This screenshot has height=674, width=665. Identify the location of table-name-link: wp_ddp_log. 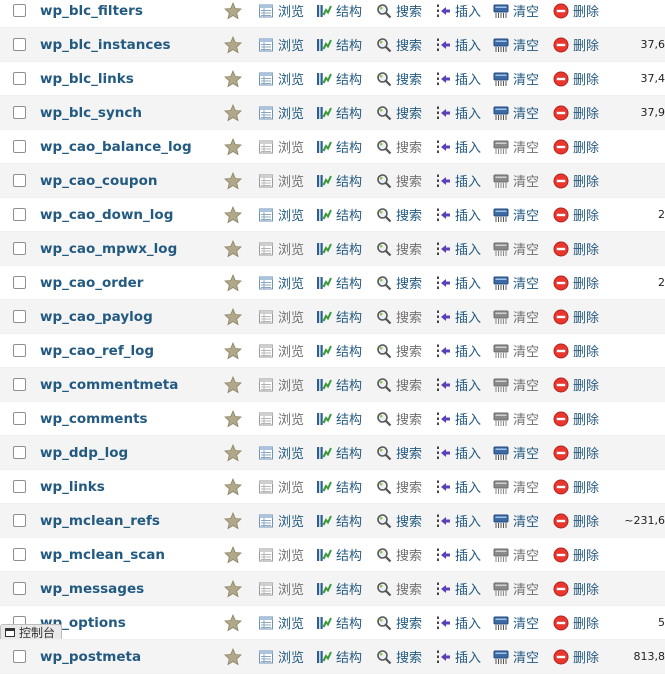
(84, 453).